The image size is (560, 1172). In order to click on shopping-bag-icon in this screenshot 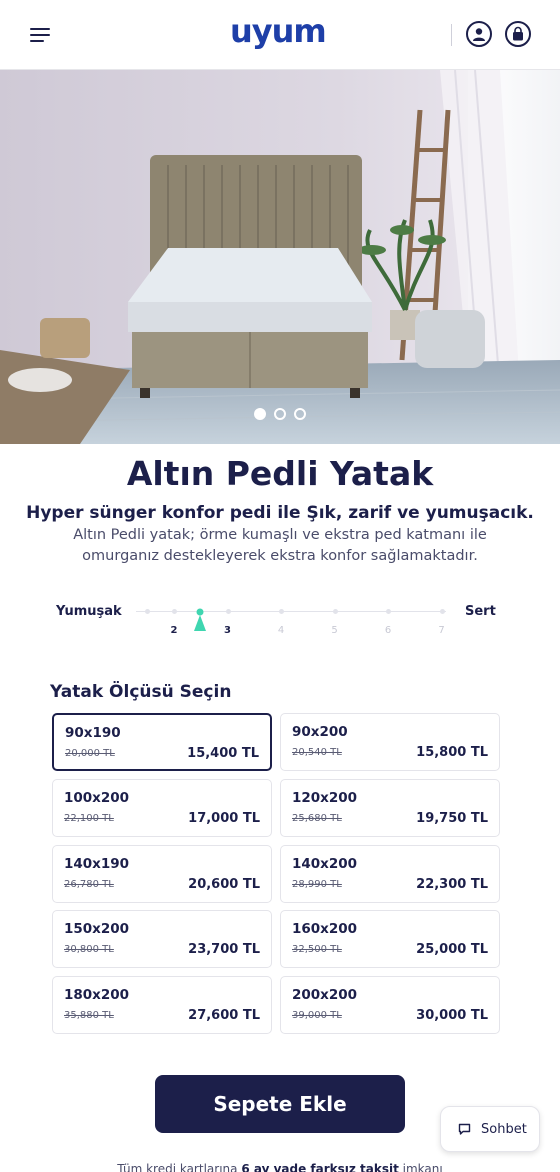, I will do `click(518, 34)`.